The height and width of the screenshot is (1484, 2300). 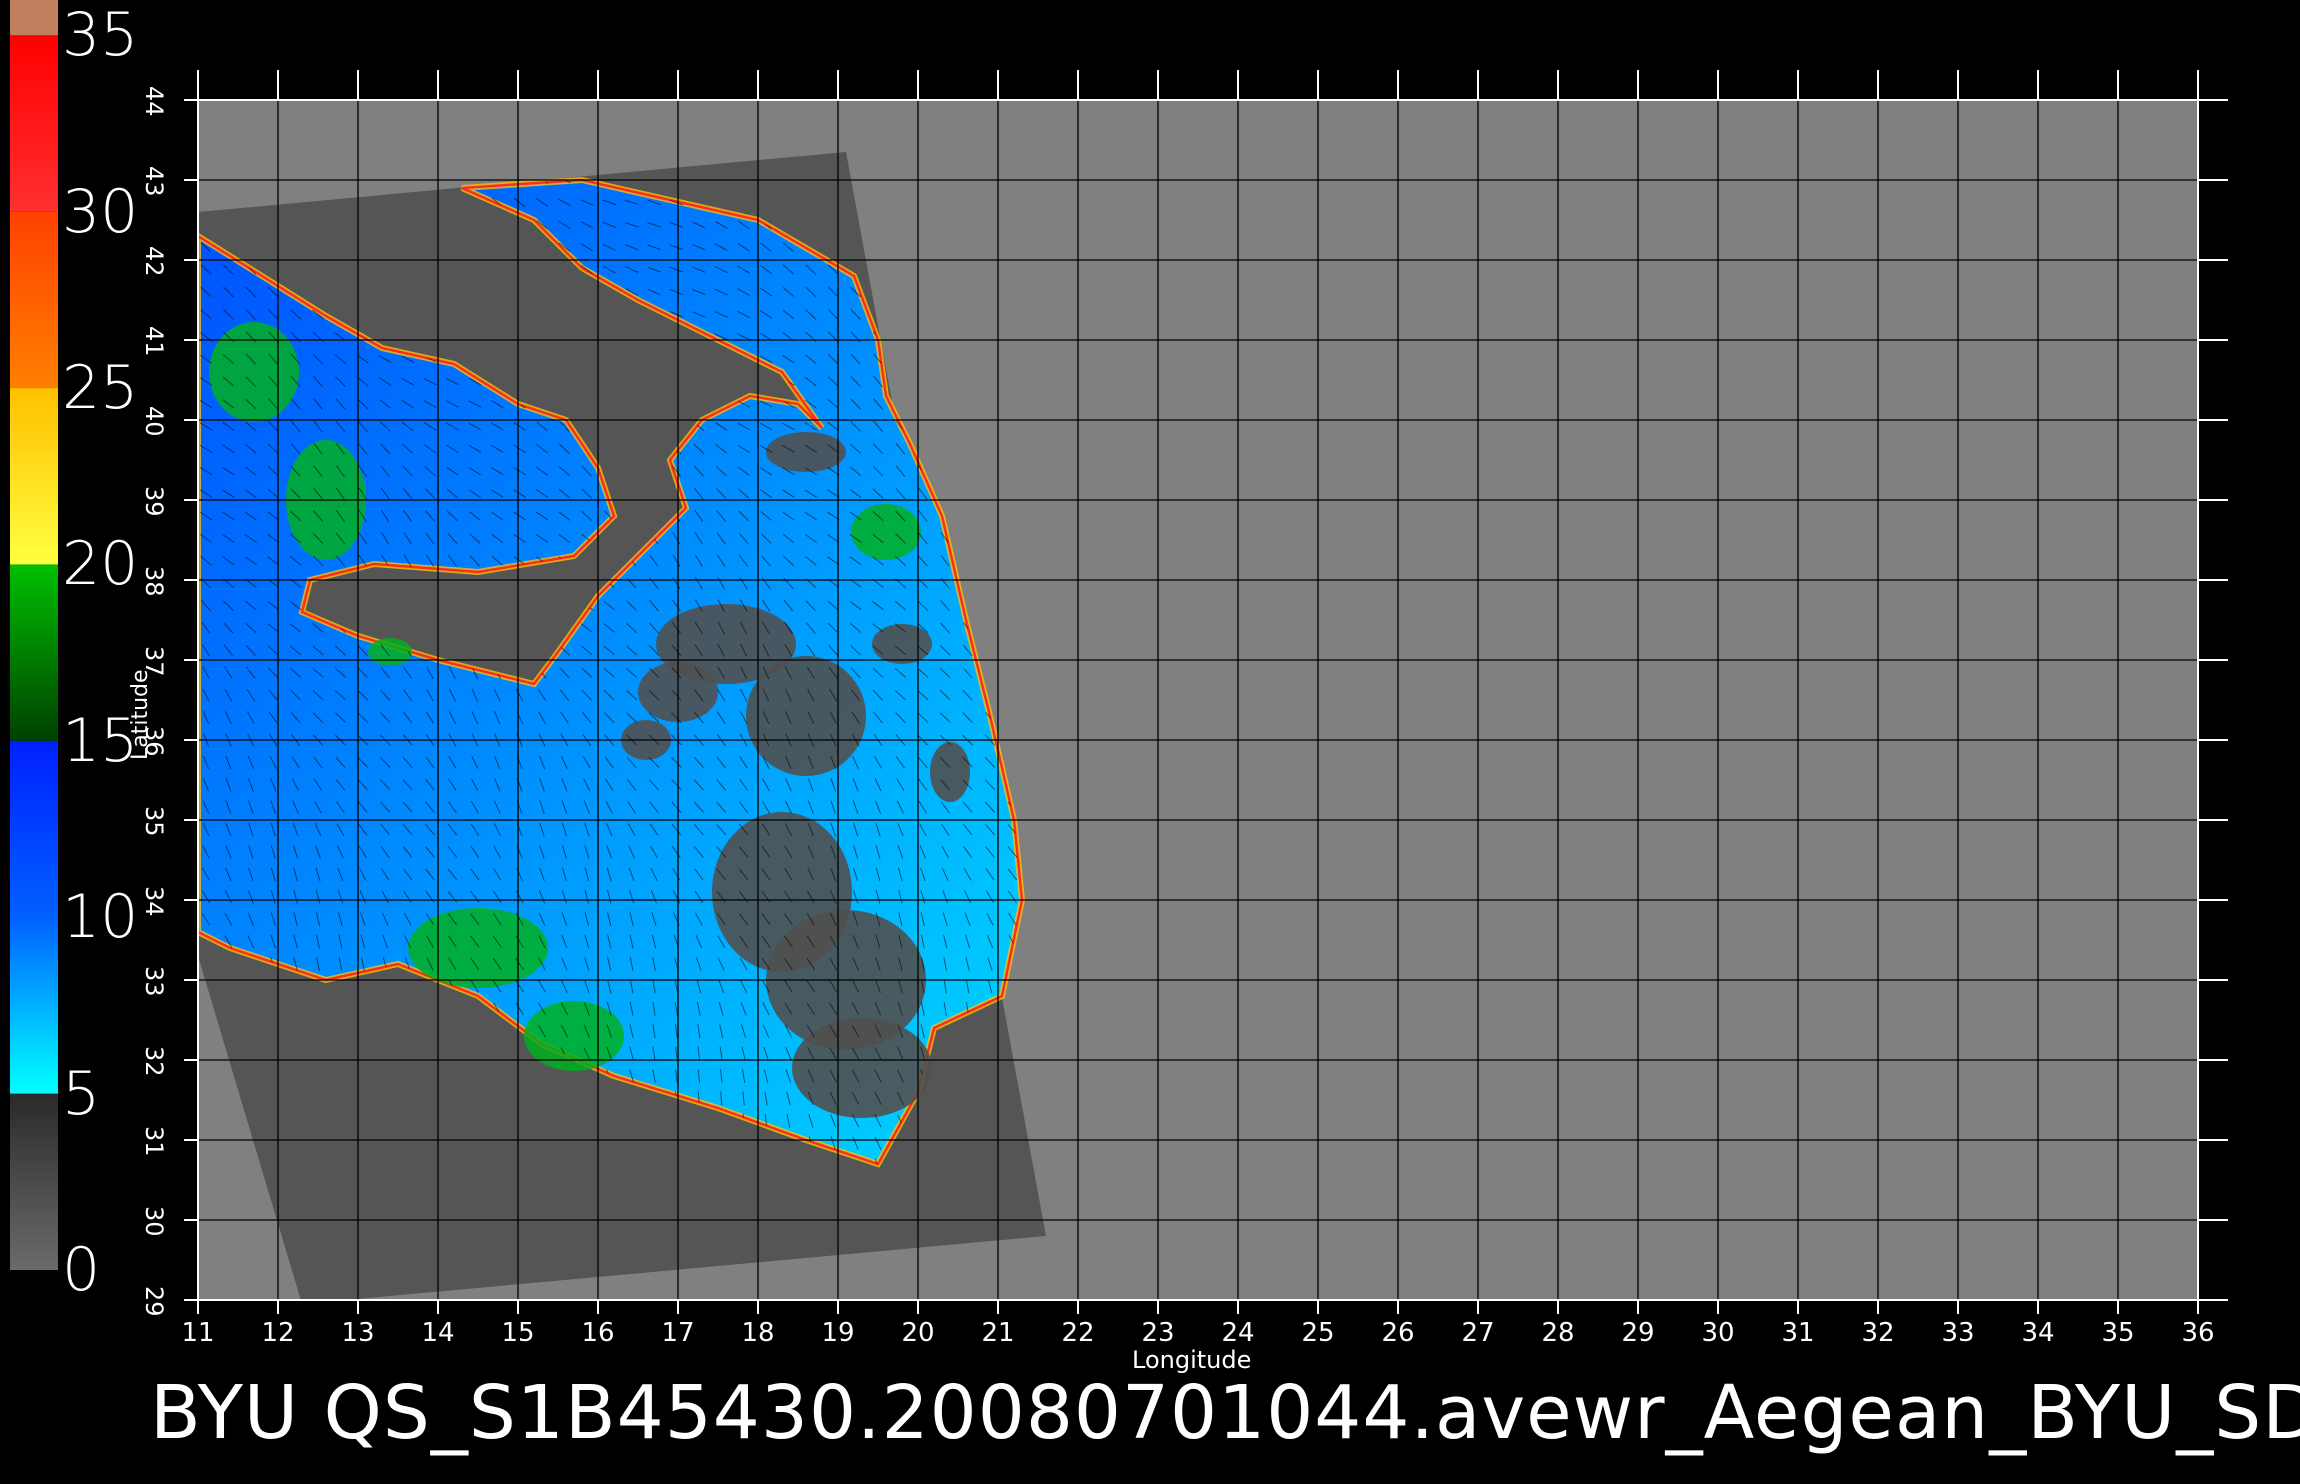 What do you see at coordinates (918, 1333) in the screenshot?
I see `longitude-tick-label: 20` at bounding box center [918, 1333].